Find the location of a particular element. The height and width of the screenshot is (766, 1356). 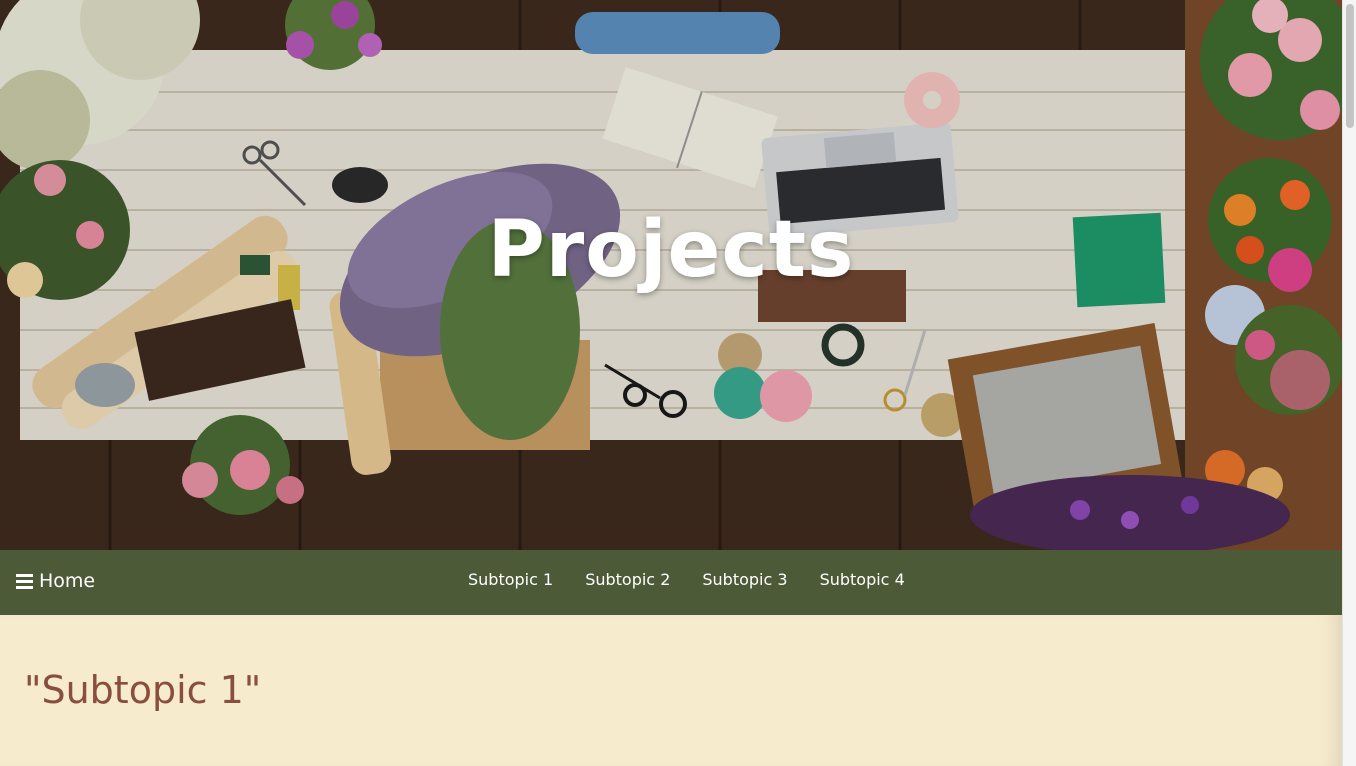

section-title: "Subtopic 1" is located at coordinates (143, 690).